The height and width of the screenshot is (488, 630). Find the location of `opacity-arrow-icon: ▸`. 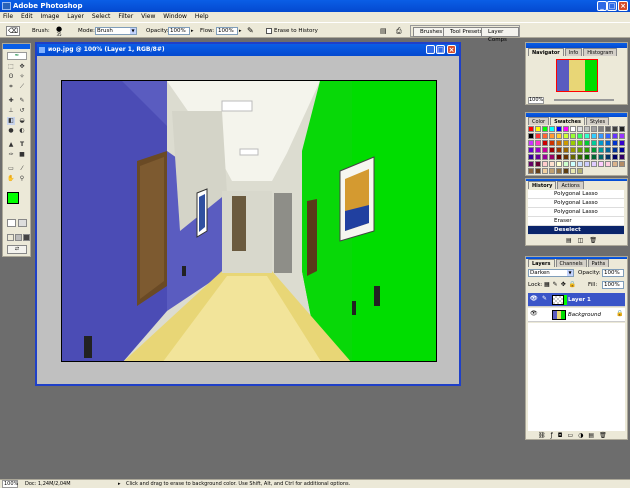

opacity-arrow-icon: ▸ is located at coordinates (192, 31).